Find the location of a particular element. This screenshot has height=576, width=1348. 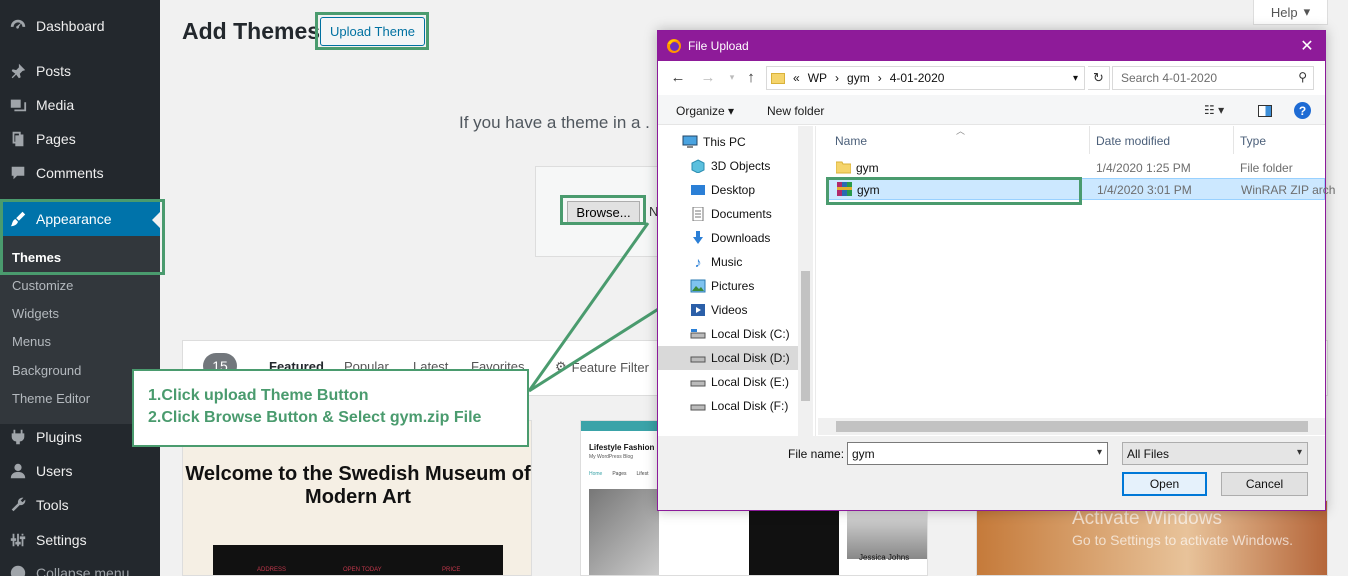

theme-preview-label: OPEN TODAY is located at coordinates (362, 570).